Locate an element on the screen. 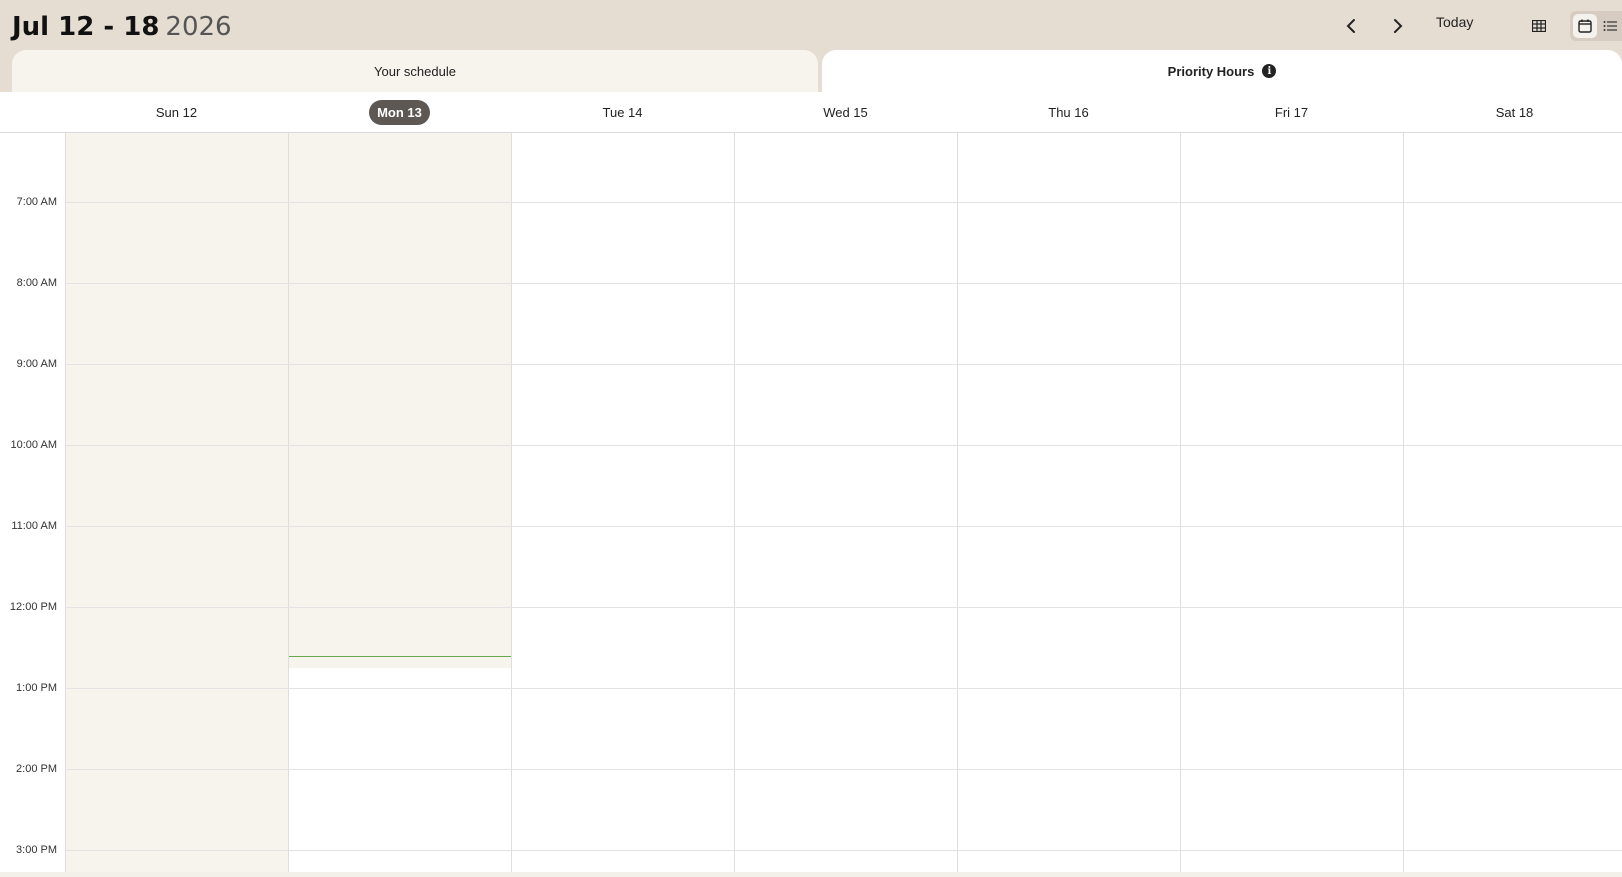  bottom-edge is located at coordinates (811, 874).